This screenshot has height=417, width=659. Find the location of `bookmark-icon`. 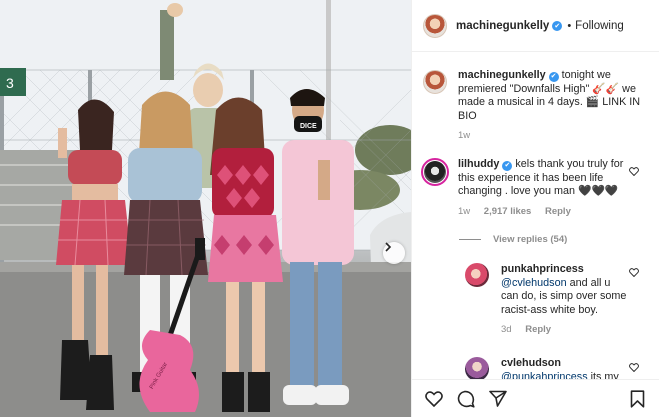

bookmark-icon is located at coordinates (637, 398).